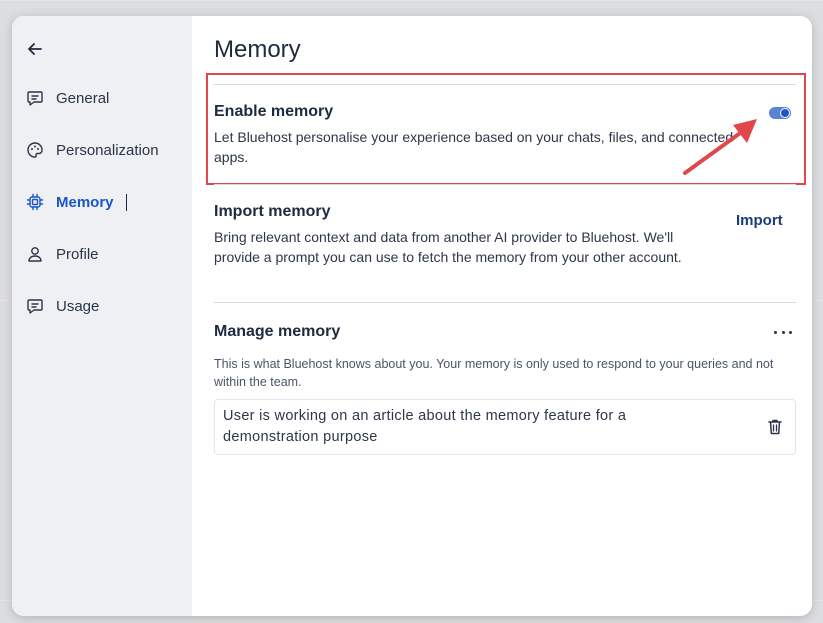  I want to click on sidebar-item-personalization: Personalization, so click(92, 150).